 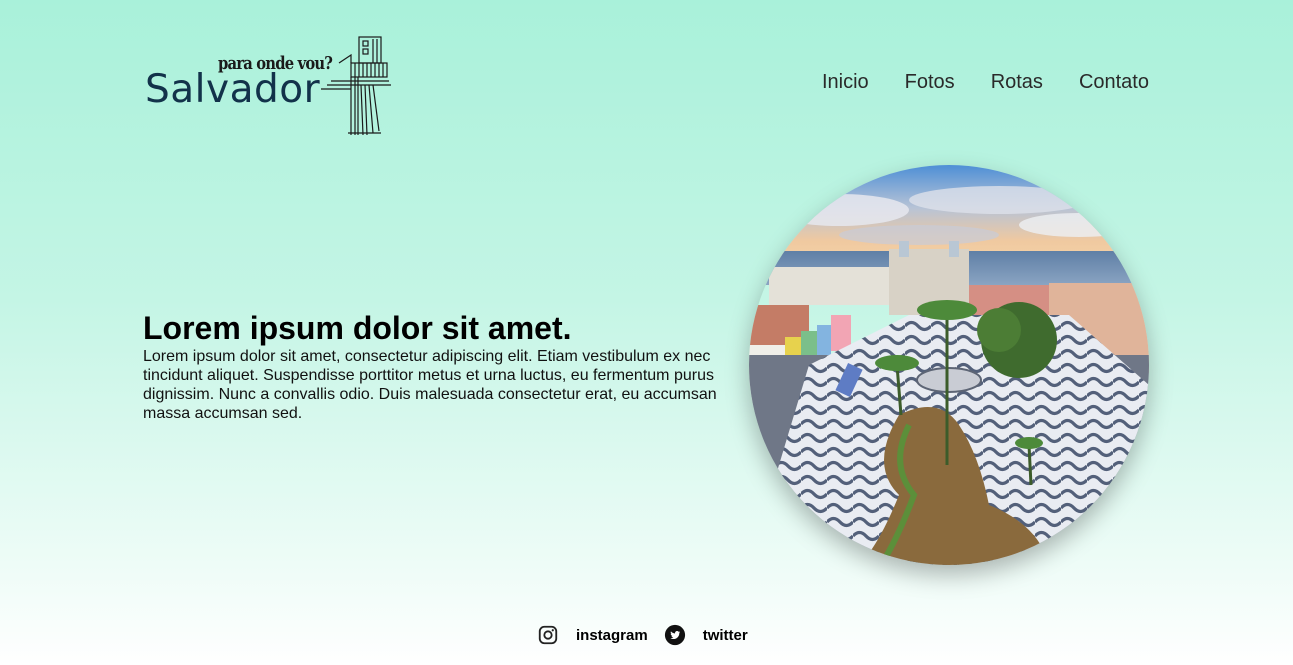 I want to click on nav-link-rotas: Rotas, so click(x=1017, y=82).